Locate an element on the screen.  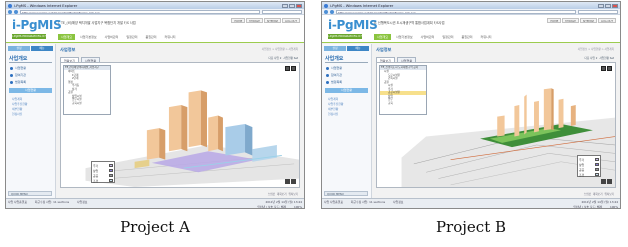
ie-icon is located at coordinates (326, 5).